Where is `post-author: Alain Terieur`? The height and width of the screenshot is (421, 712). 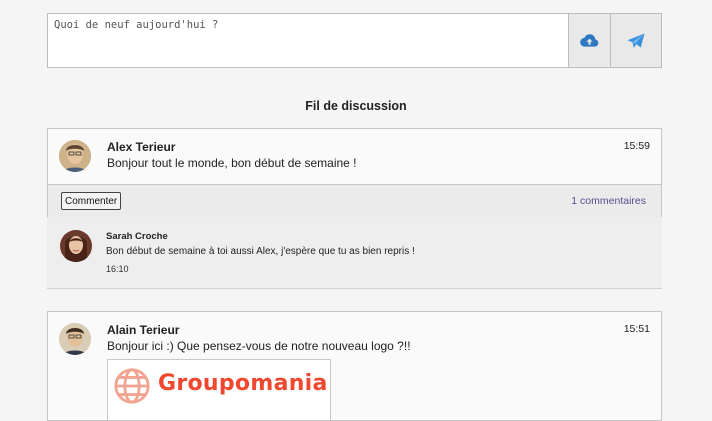 post-author: Alain Terieur is located at coordinates (143, 330).